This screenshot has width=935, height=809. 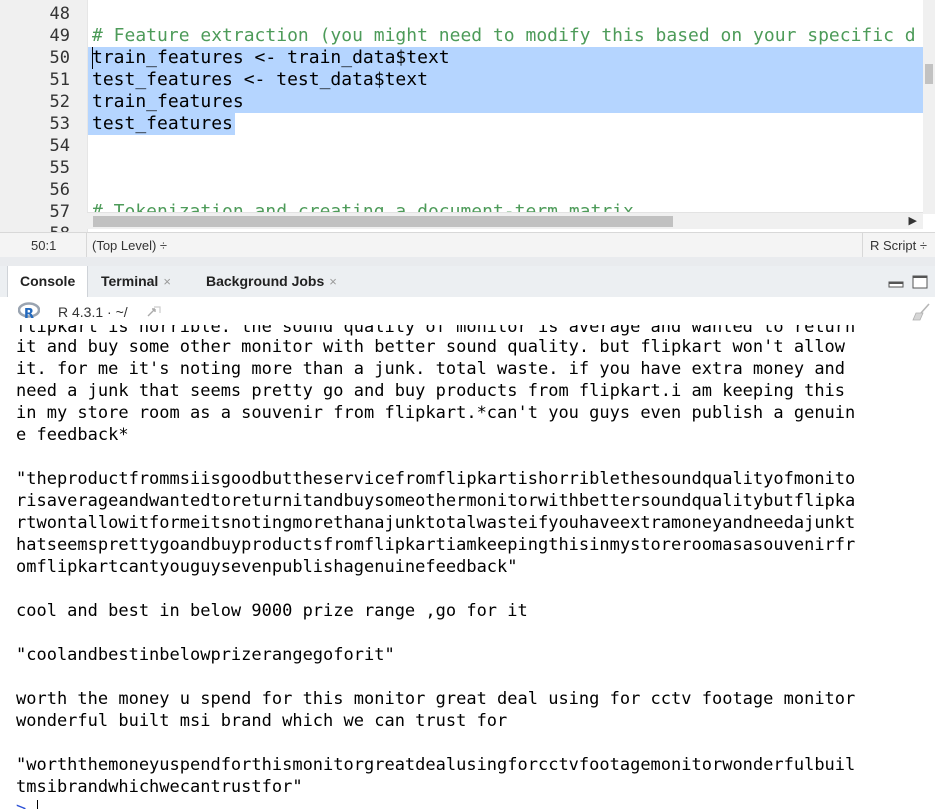 I want to click on line-number: 56, so click(x=59, y=190).